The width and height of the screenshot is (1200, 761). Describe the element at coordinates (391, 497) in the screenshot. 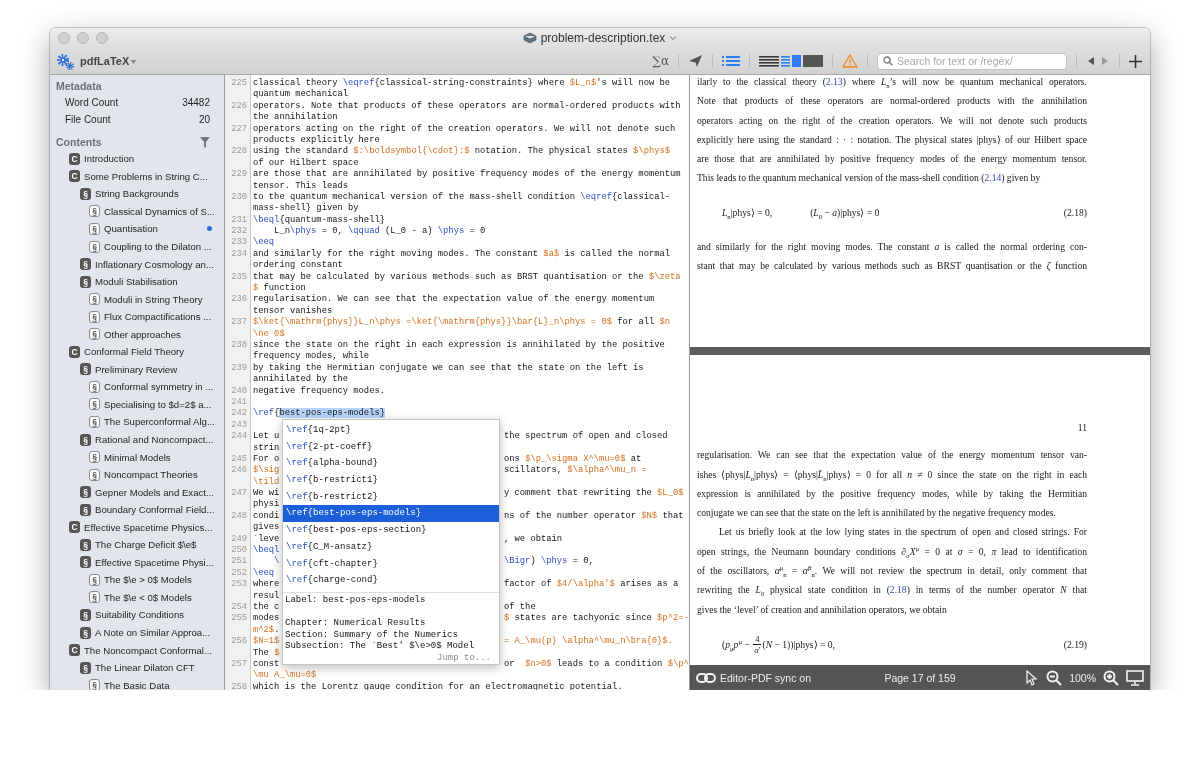

I see `completion-item: \ref{b-restrict2}` at that location.